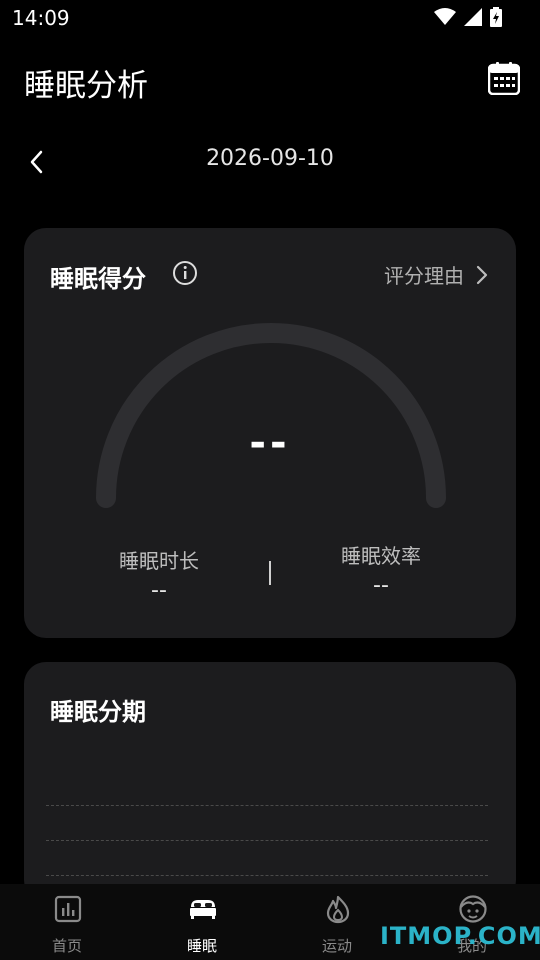 The image size is (540, 960). What do you see at coordinates (271, 415) in the screenshot?
I see `score-gauge` at bounding box center [271, 415].